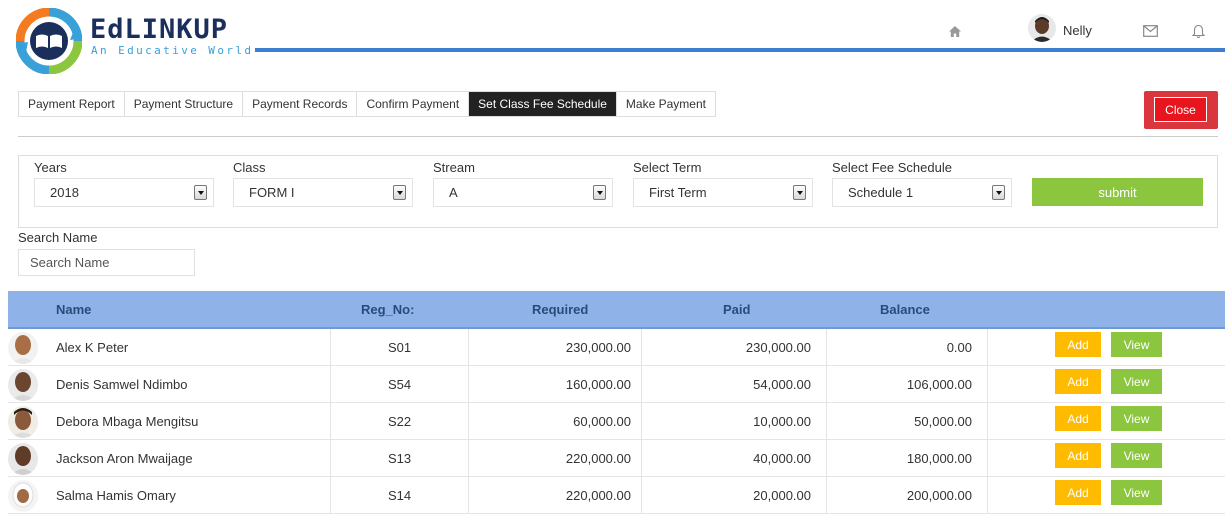 The width and height of the screenshot is (1225, 515). What do you see at coordinates (300, 104) in the screenshot?
I see `tab-payment-records: Payment Records` at bounding box center [300, 104].